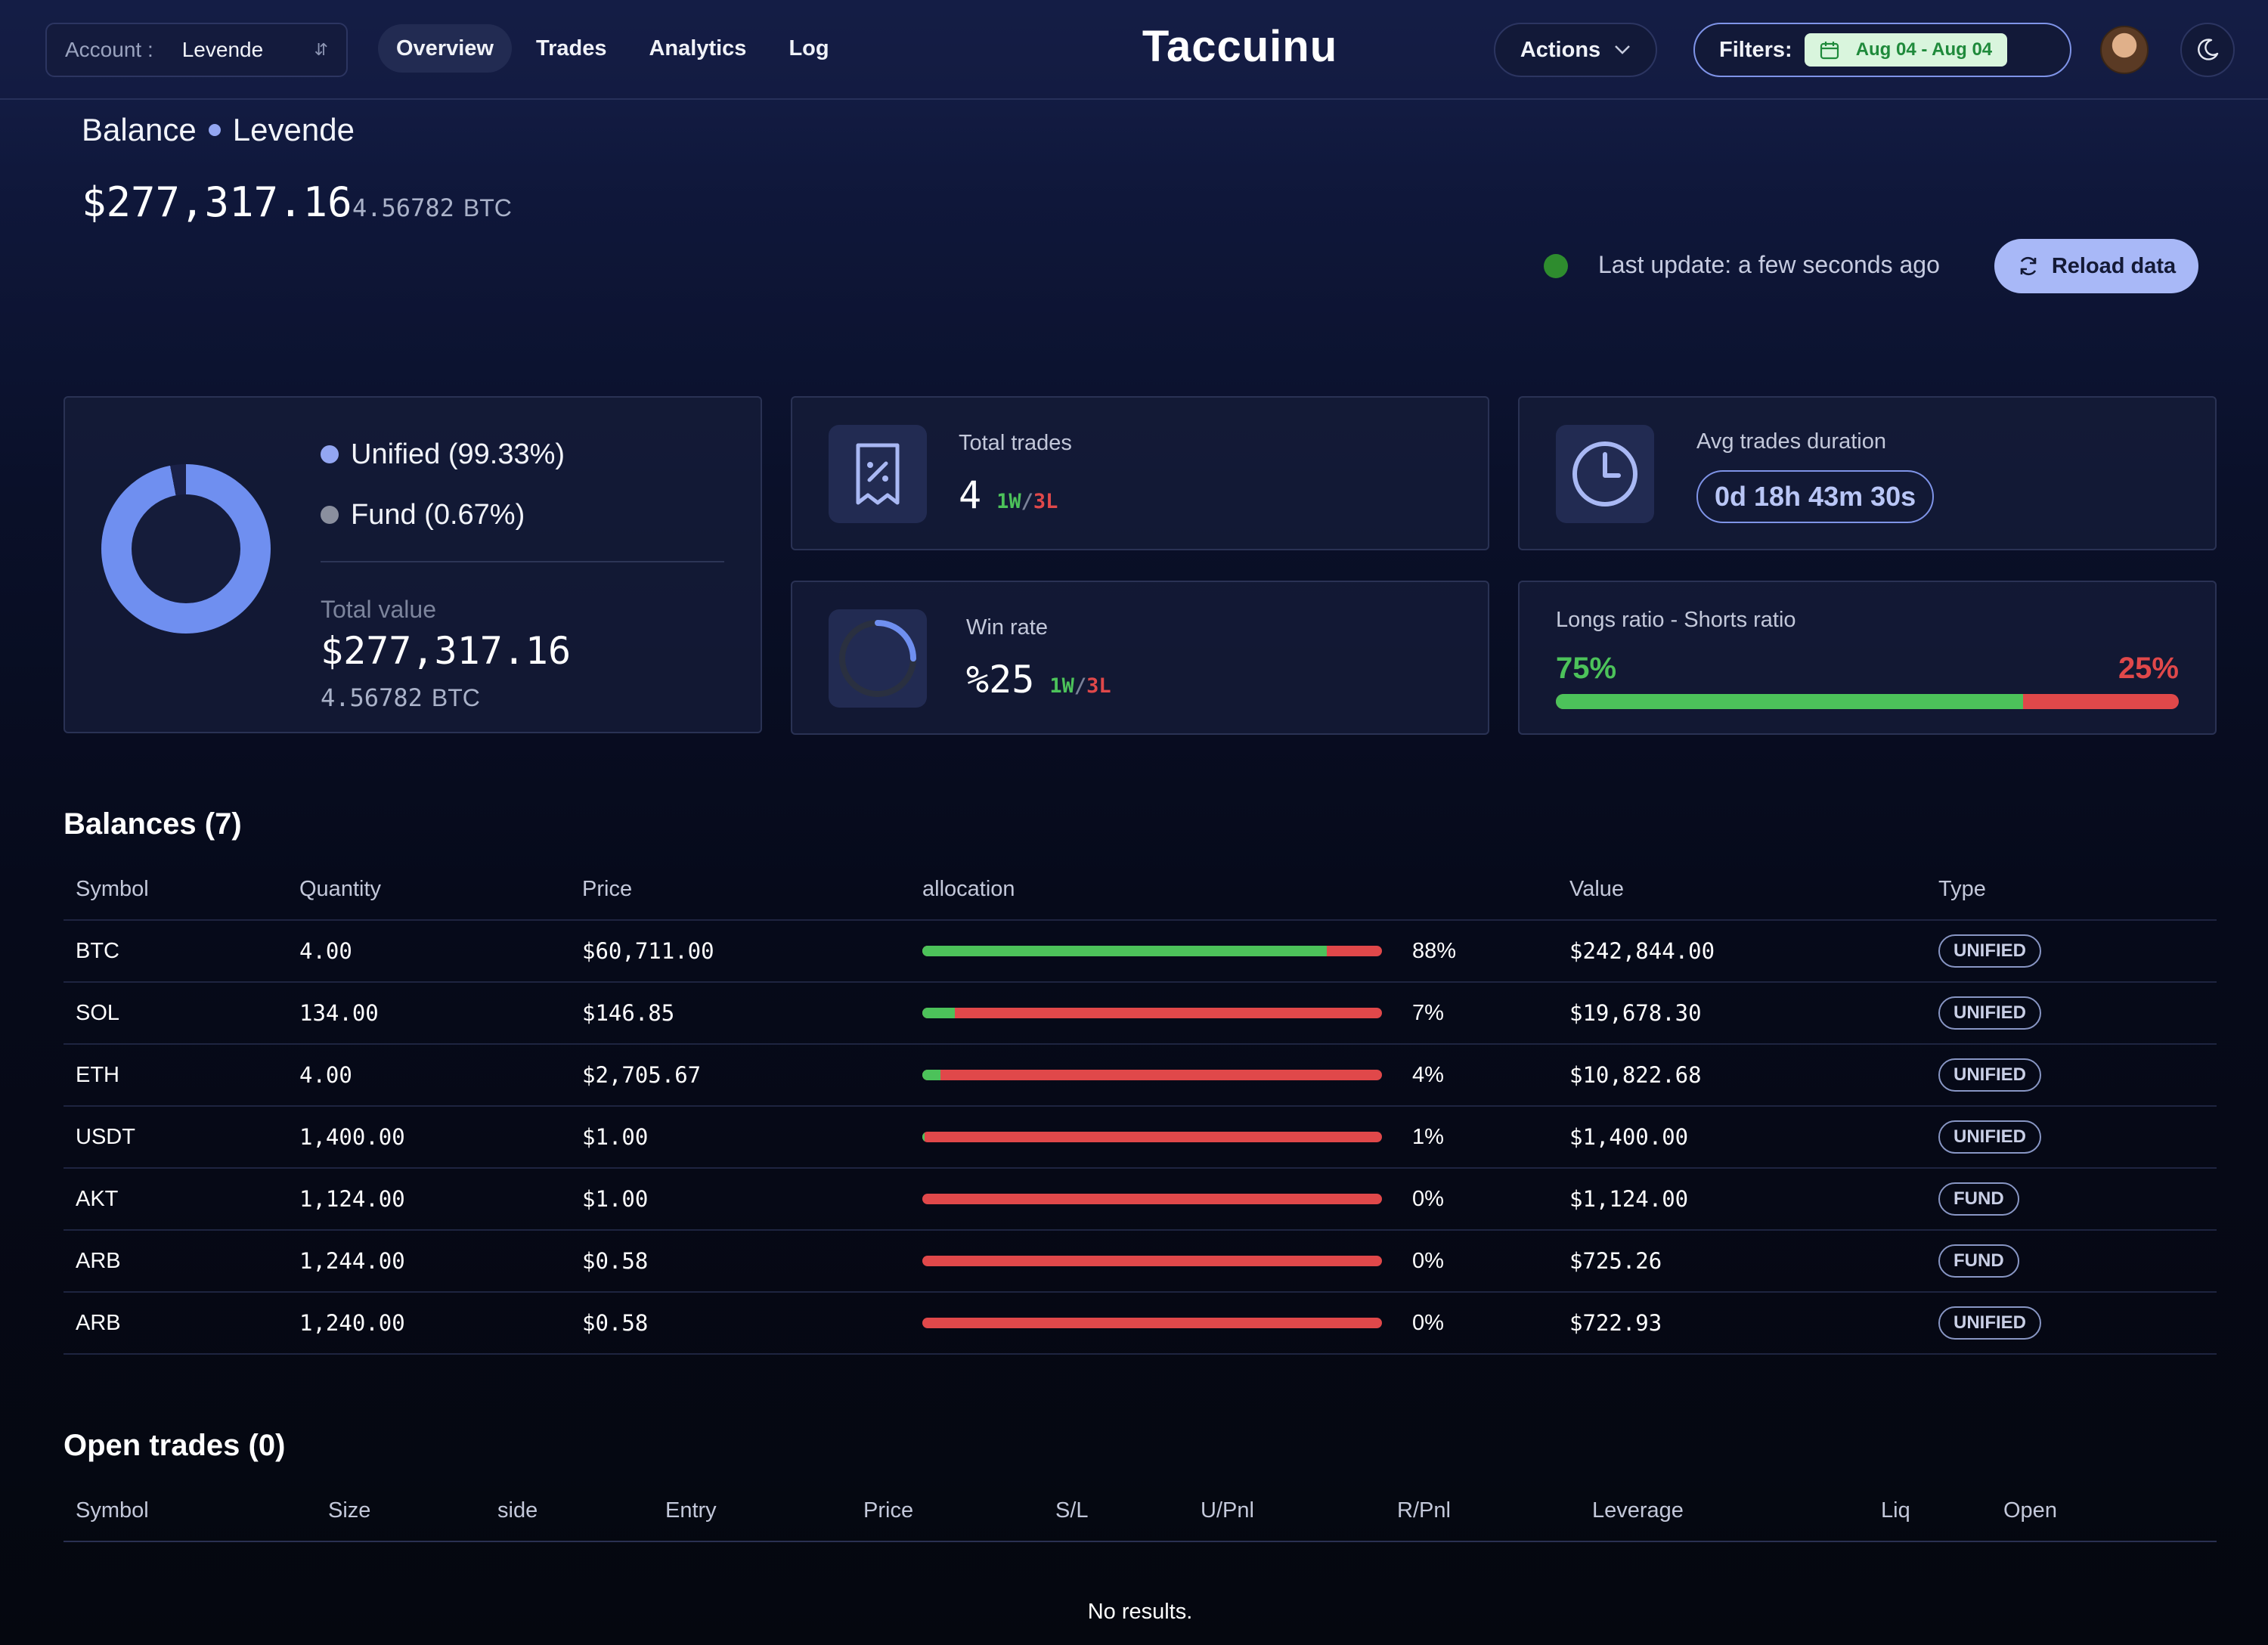 This screenshot has height=1645, width=2268. I want to click on win-rate-value-row: %25 1W/3L, so click(1039, 680).